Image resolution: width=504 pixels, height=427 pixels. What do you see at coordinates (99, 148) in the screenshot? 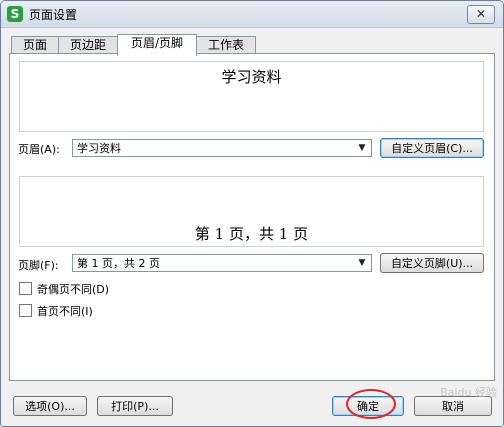
I see `header-select-value: 学习资料` at bounding box center [99, 148].